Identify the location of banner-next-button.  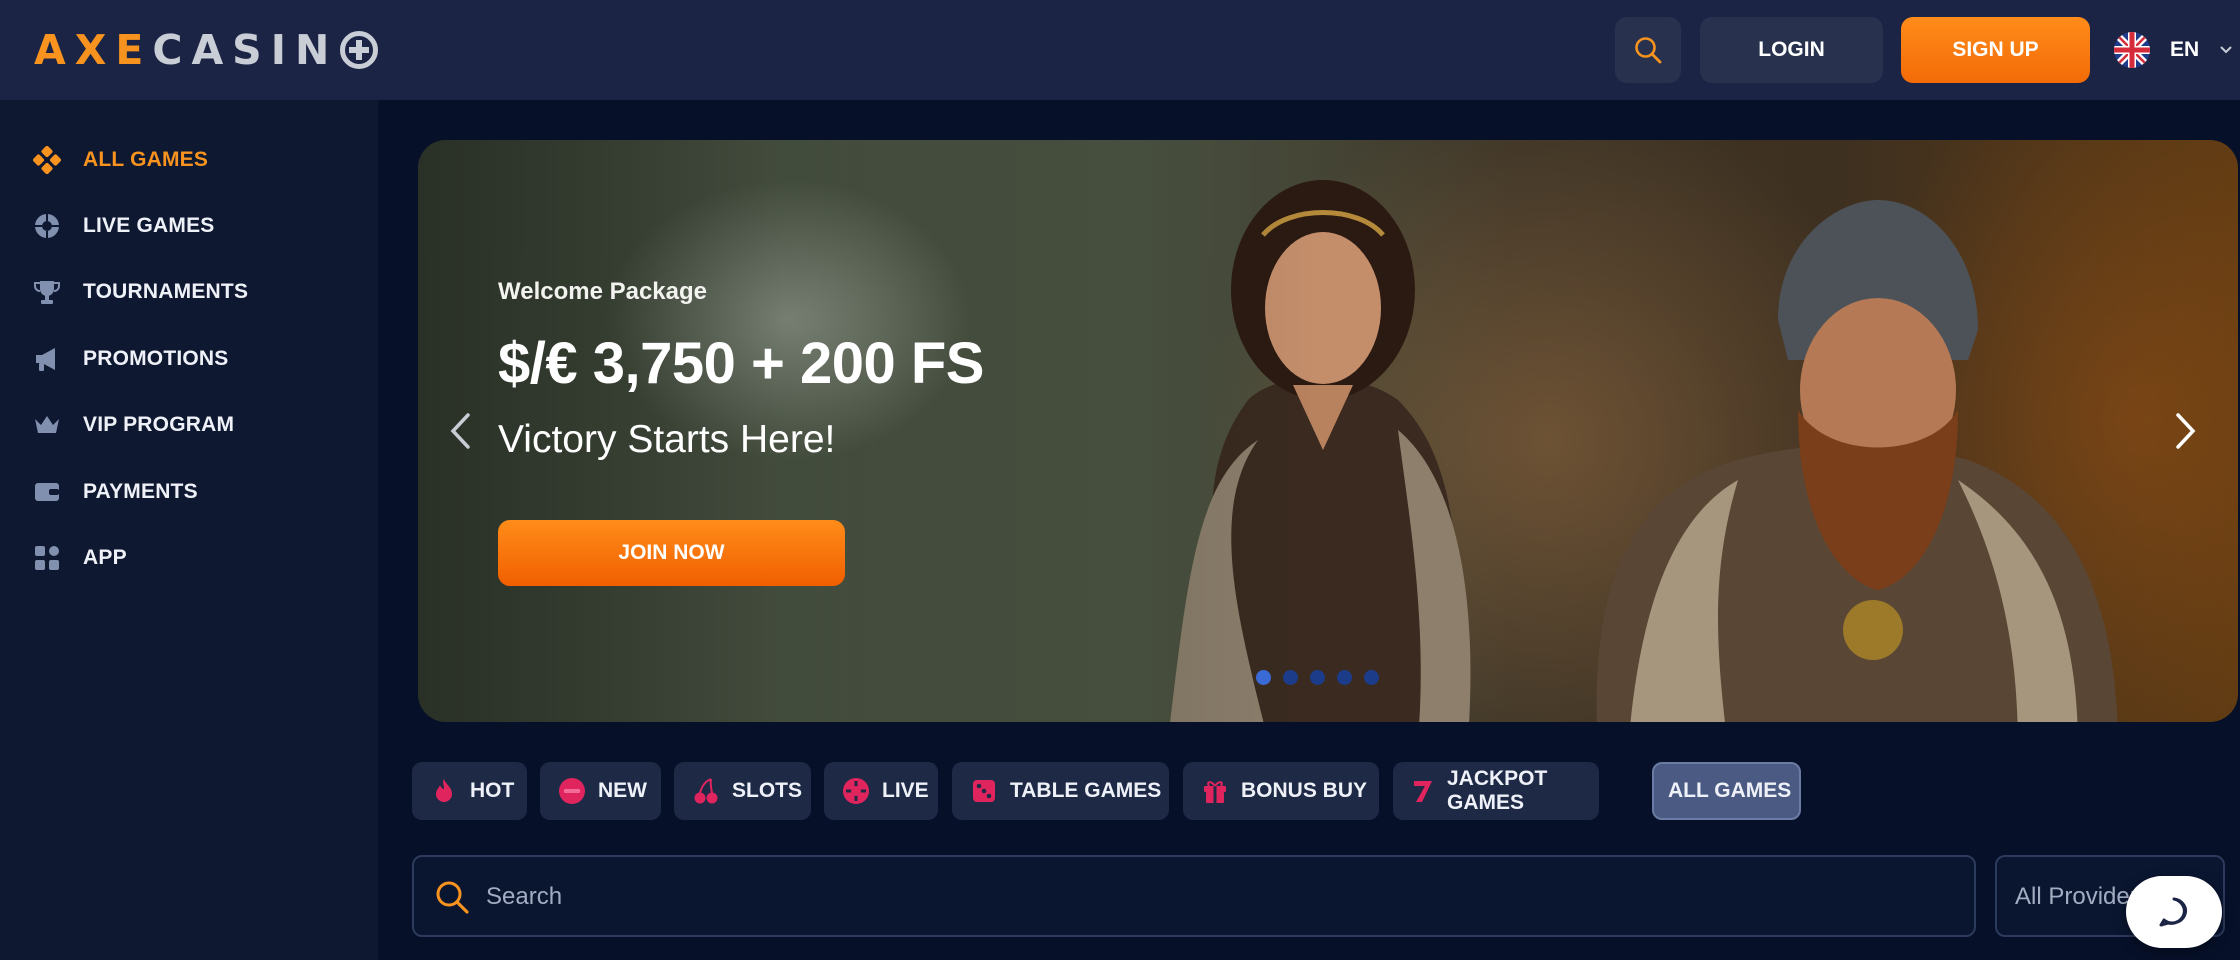
(2186, 431).